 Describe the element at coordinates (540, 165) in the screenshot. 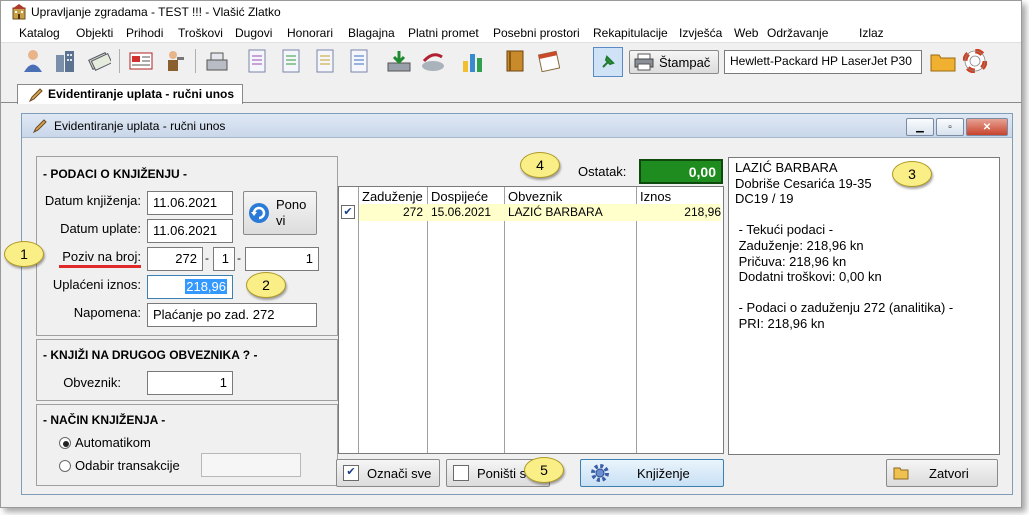

I see `callout-badge: 4` at that location.